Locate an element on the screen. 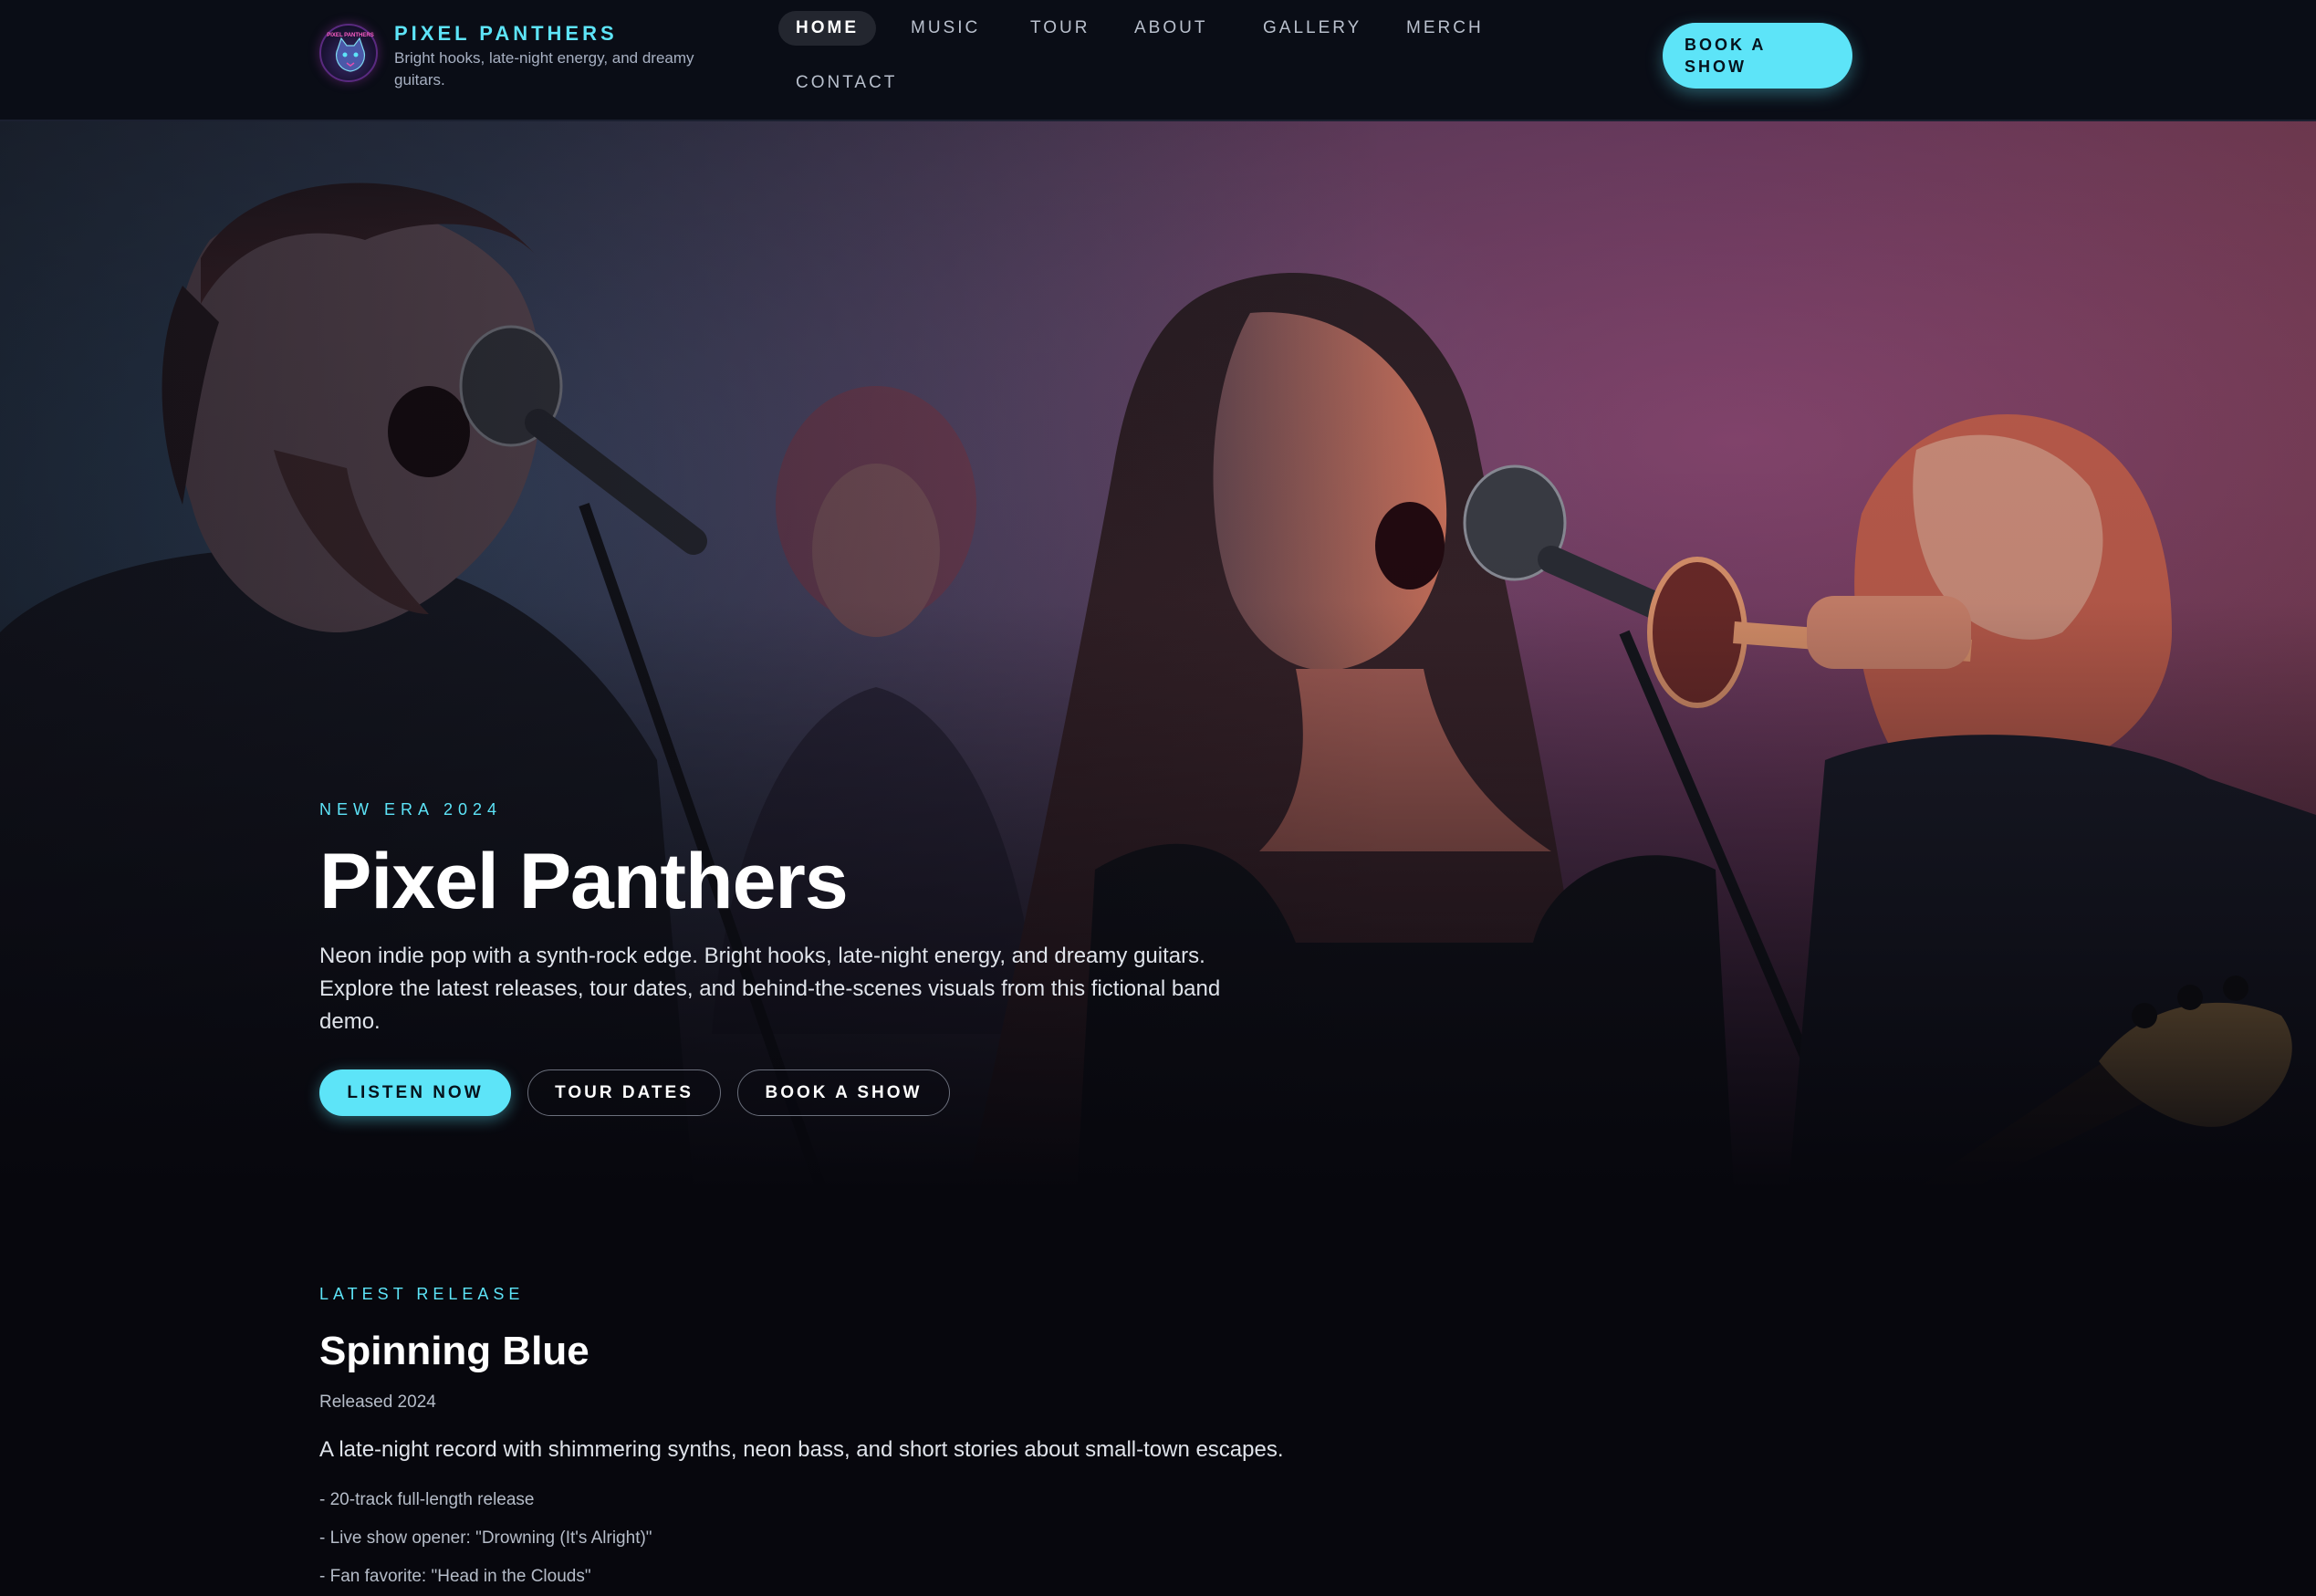 Image resolution: width=2316 pixels, height=1596 pixels. hero-actions: LISTEN NOW TOUR DATES BOOK A SHOW is located at coordinates (798, 1093).